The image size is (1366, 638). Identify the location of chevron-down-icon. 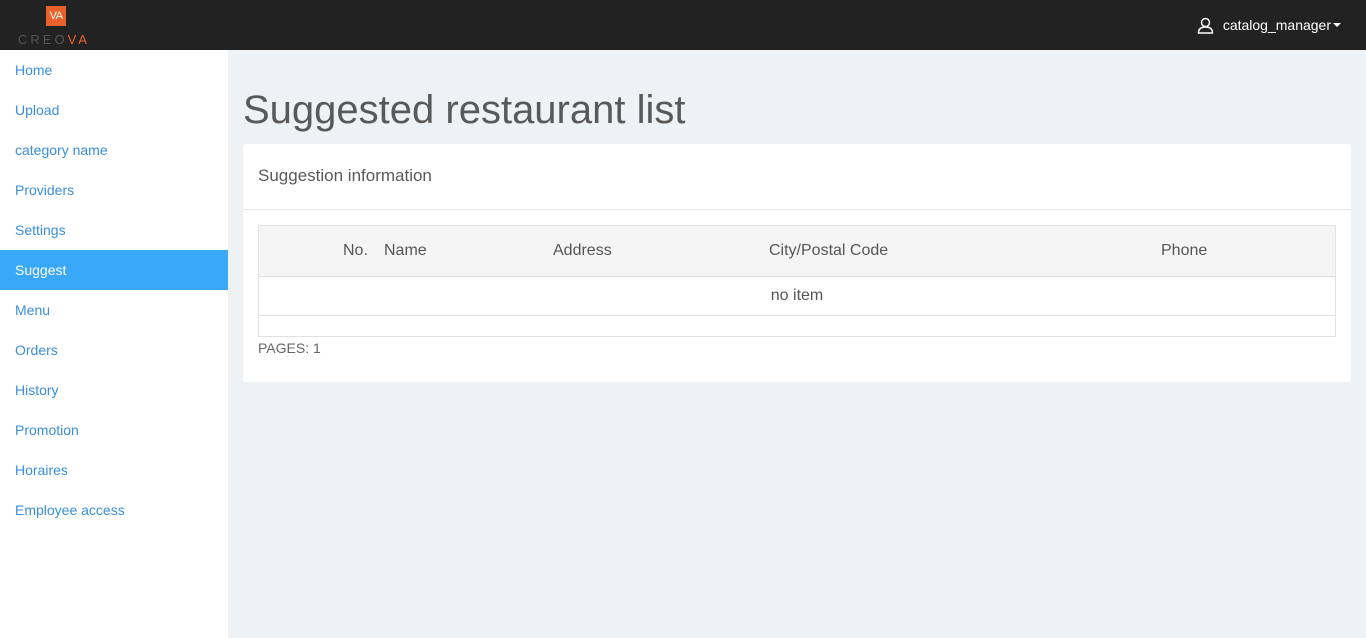
(1337, 25).